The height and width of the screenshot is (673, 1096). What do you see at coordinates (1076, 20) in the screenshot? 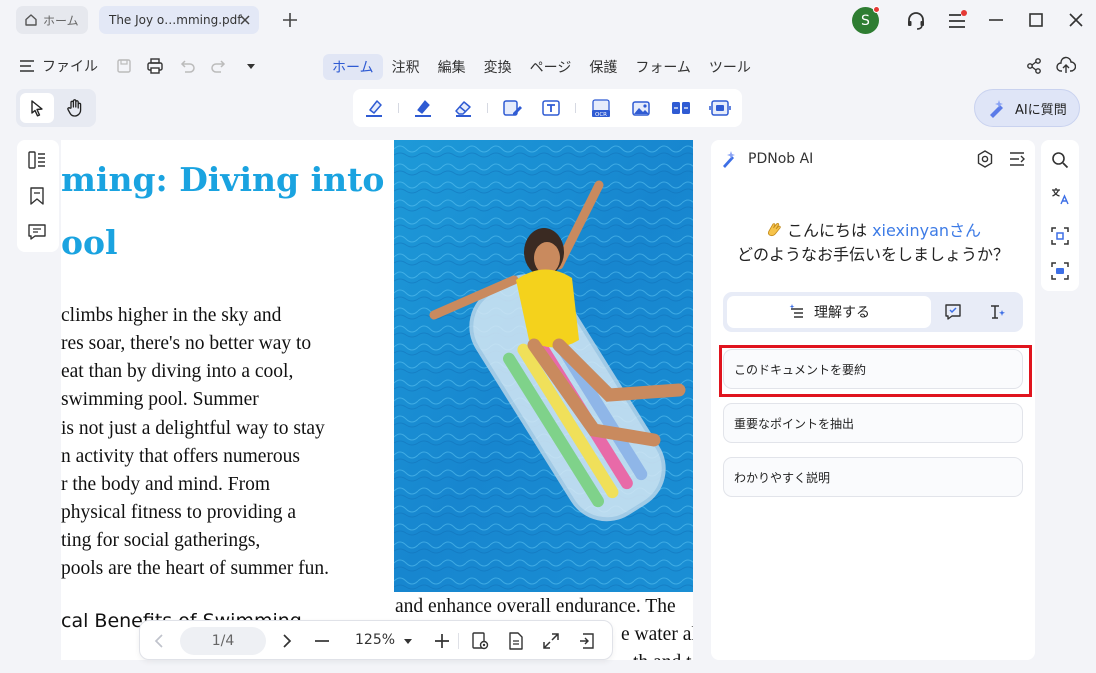
I see `close-window-icon` at bounding box center [1076, 20].